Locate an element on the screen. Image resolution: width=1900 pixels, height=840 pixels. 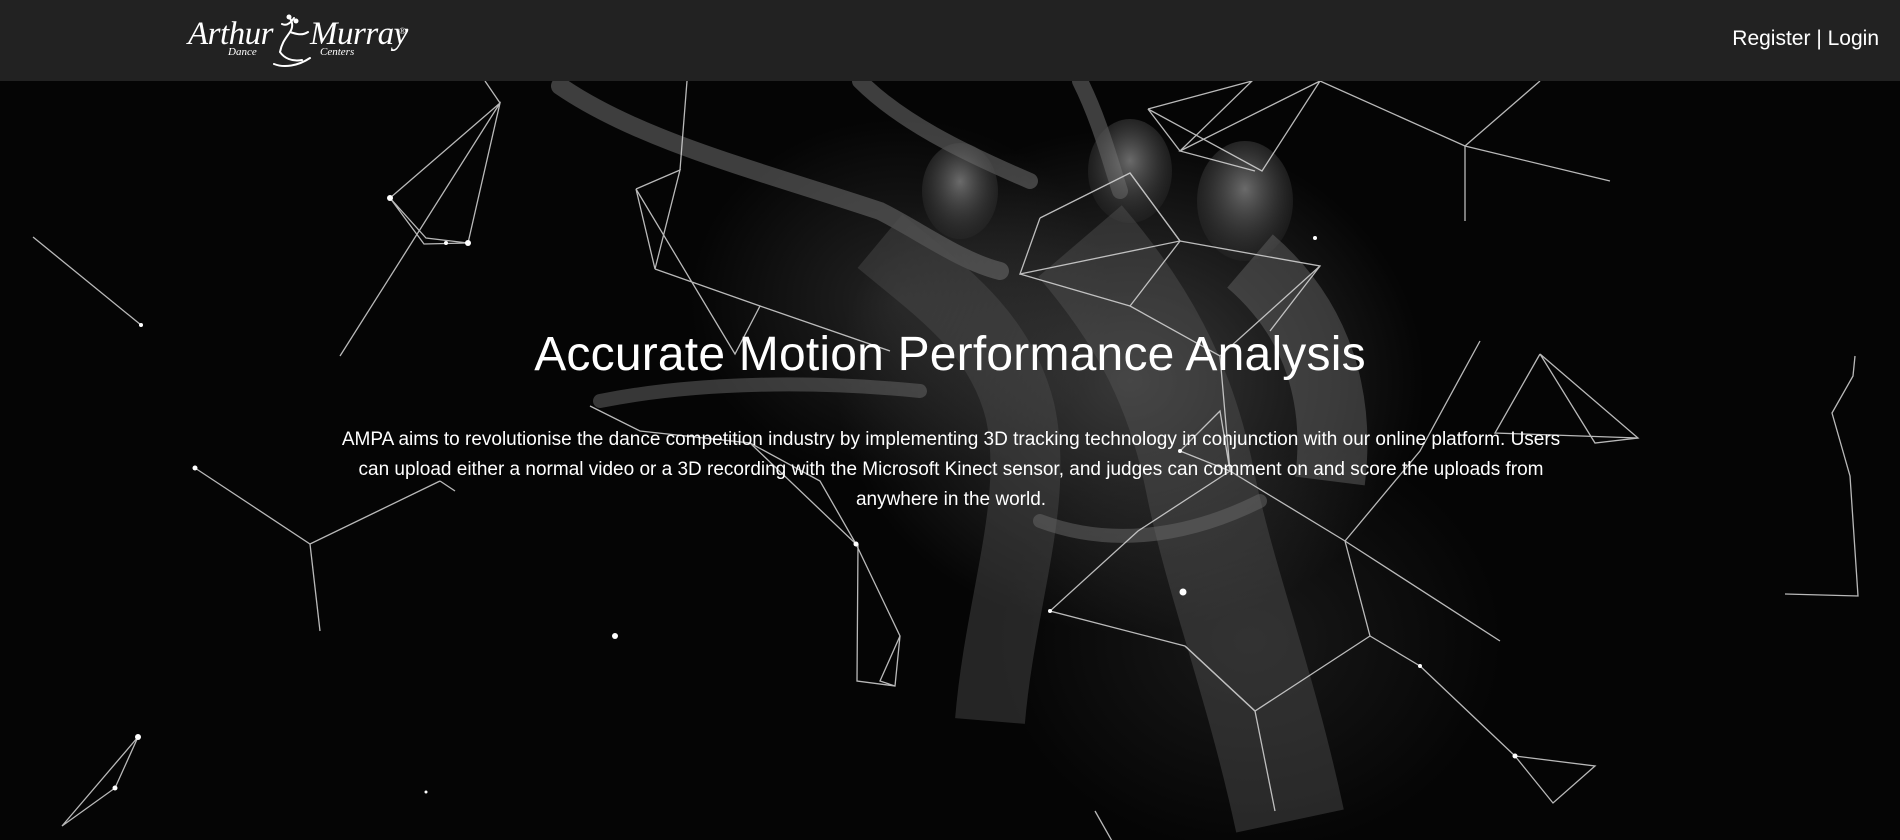
arthur-murray-logo: Arthur Murray ® Dance Centers is located at coordinates (298, 40).